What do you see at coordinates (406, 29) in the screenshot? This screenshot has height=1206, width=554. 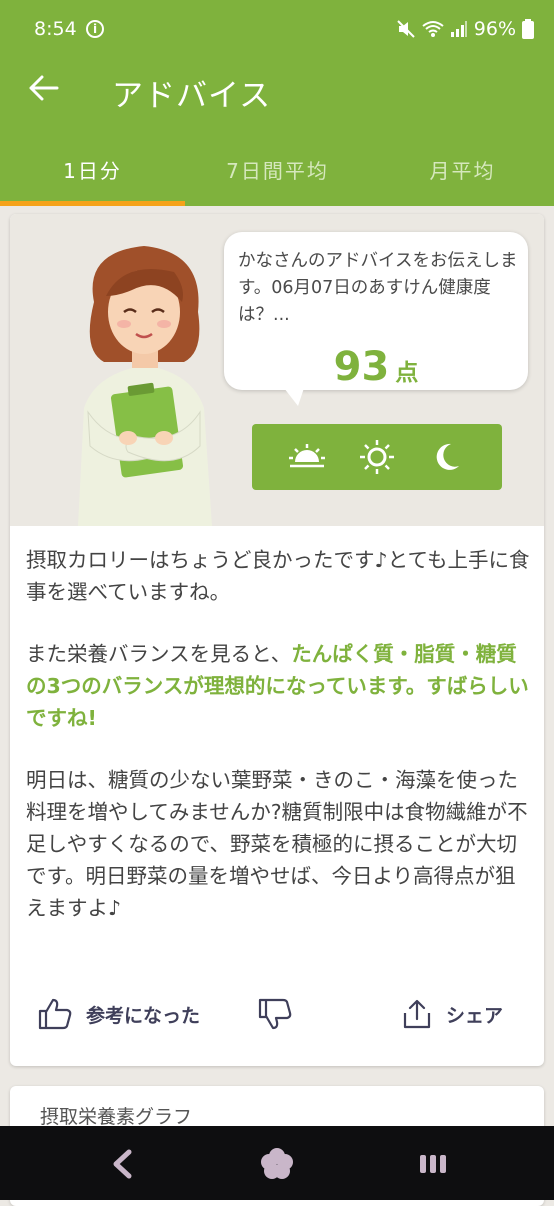 I see `mute-icon` at bounding box center [406, 29].